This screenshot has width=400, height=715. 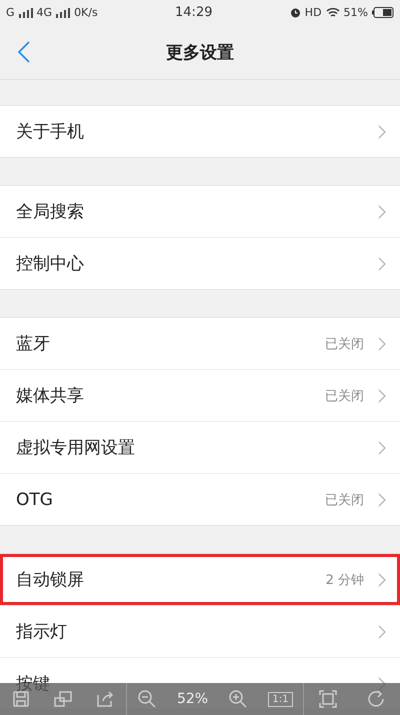 What do you see at coordinates (313, 12) in the screenshot?
I see `hd-label: HD` at bounding box center [313, 12].